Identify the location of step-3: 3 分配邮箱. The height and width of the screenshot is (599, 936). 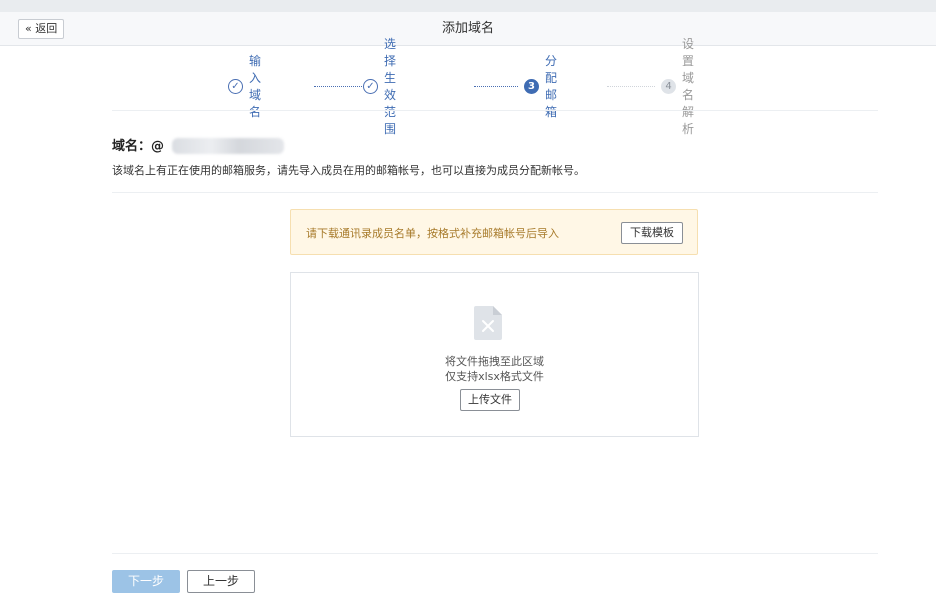
(540, 86).